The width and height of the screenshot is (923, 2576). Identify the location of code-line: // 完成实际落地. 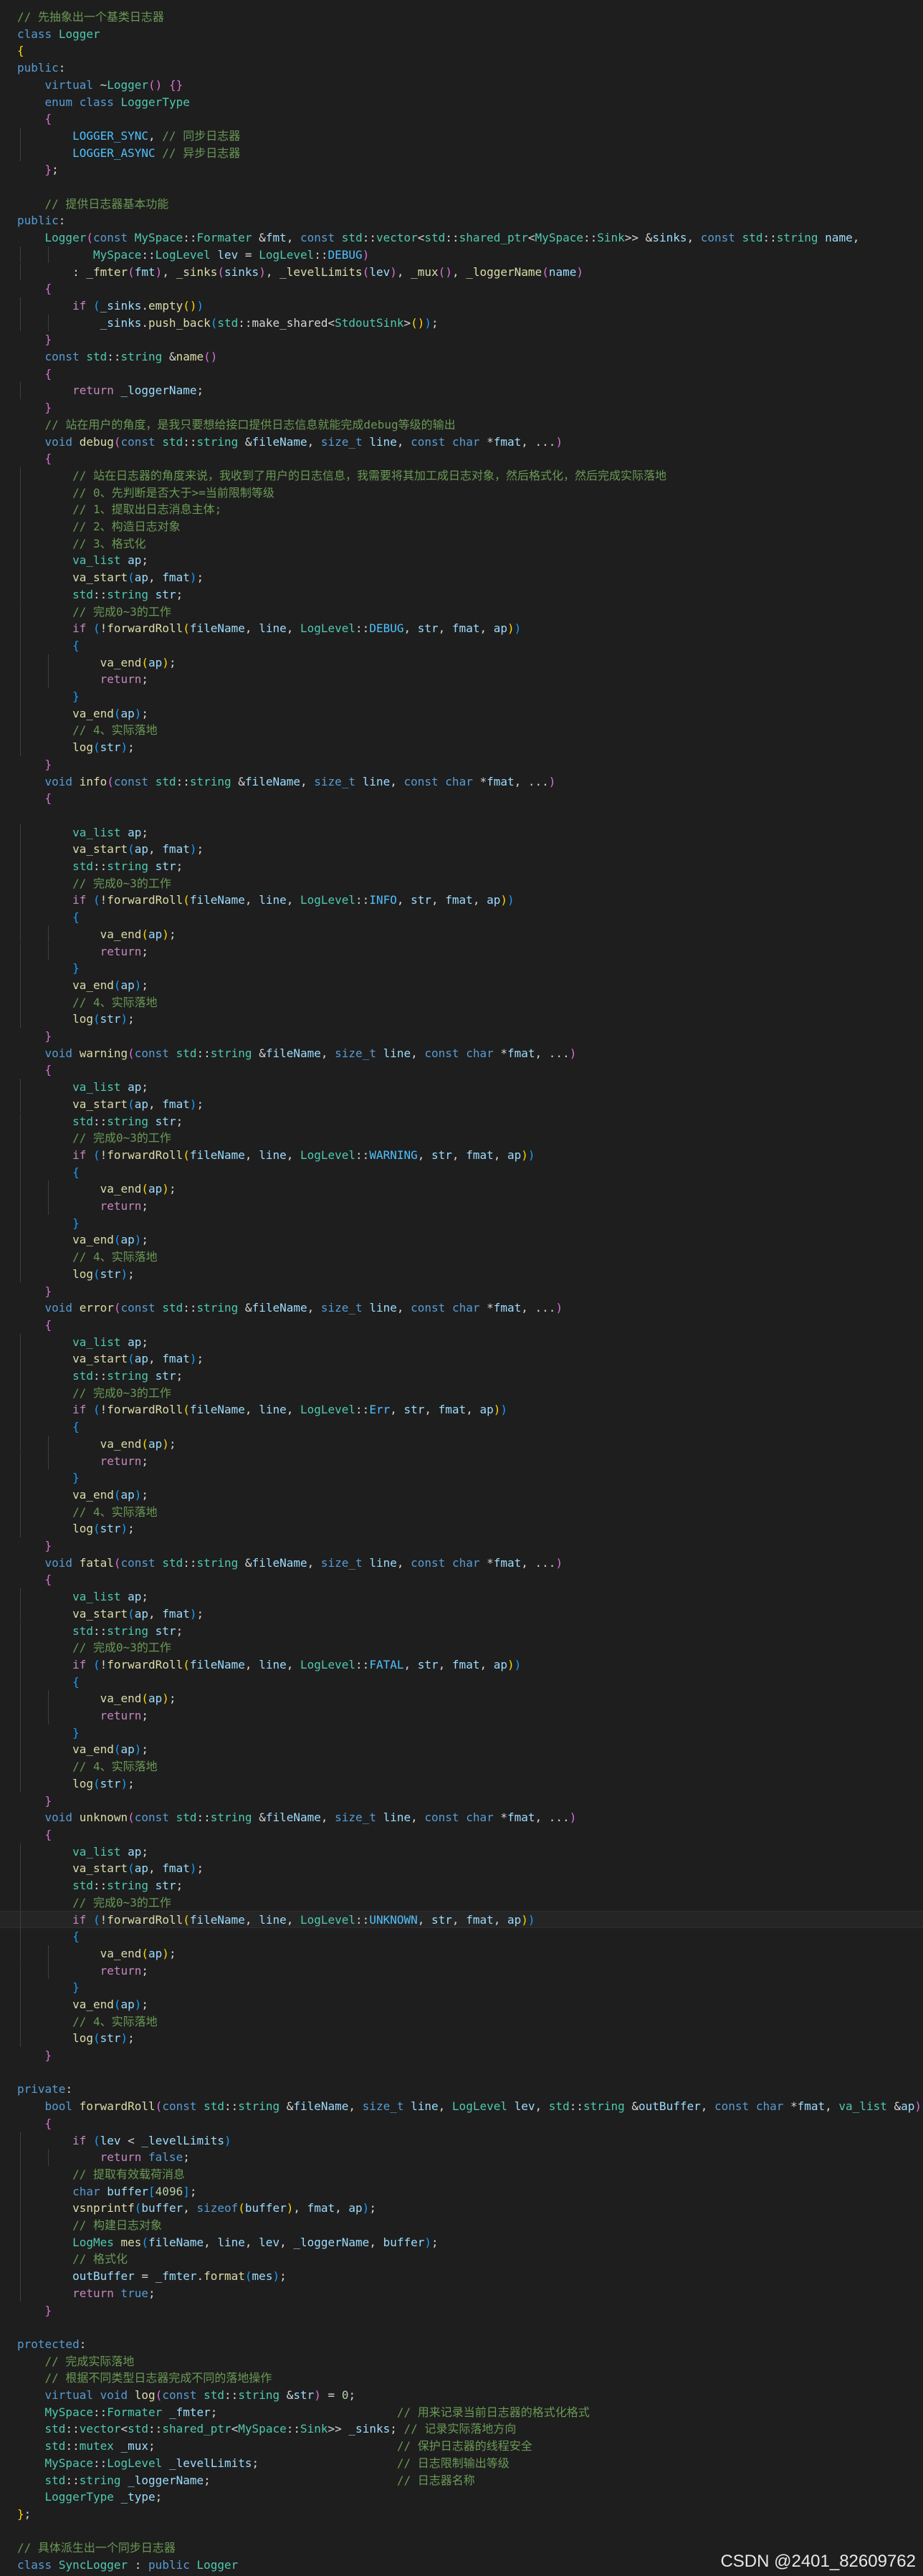
(461, 2361).